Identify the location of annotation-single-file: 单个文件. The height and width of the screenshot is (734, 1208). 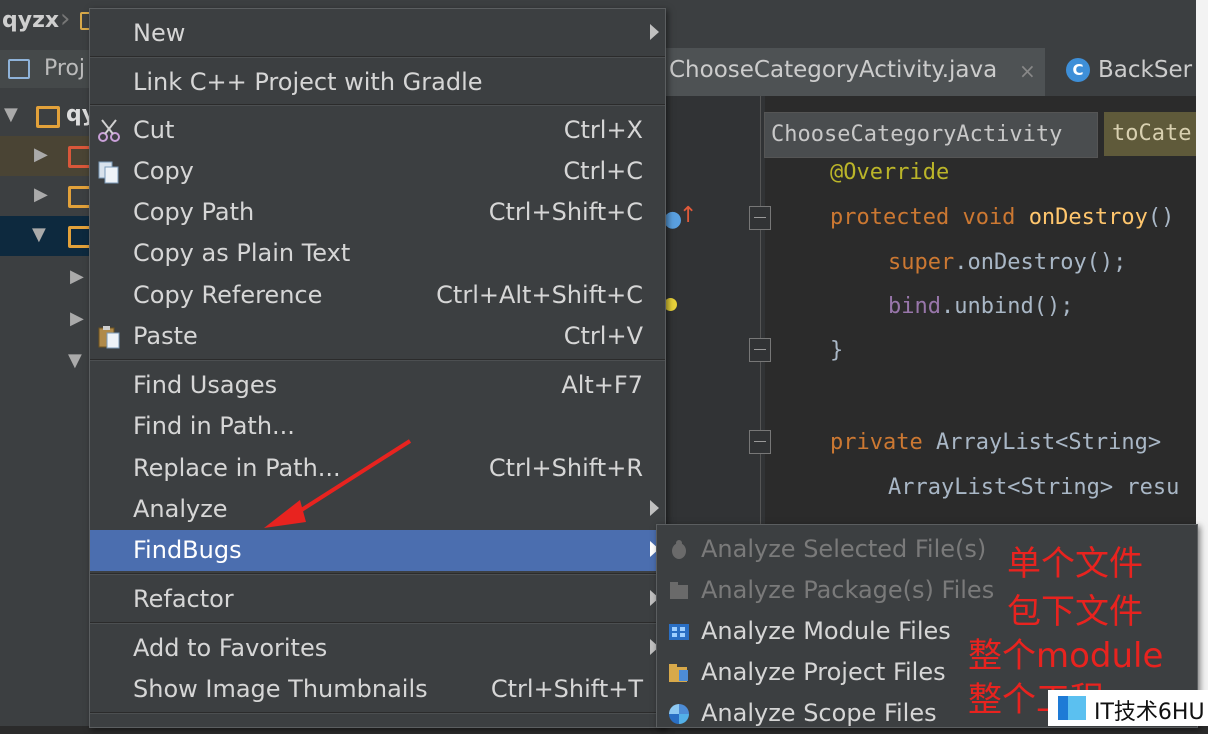
(1075, 564).